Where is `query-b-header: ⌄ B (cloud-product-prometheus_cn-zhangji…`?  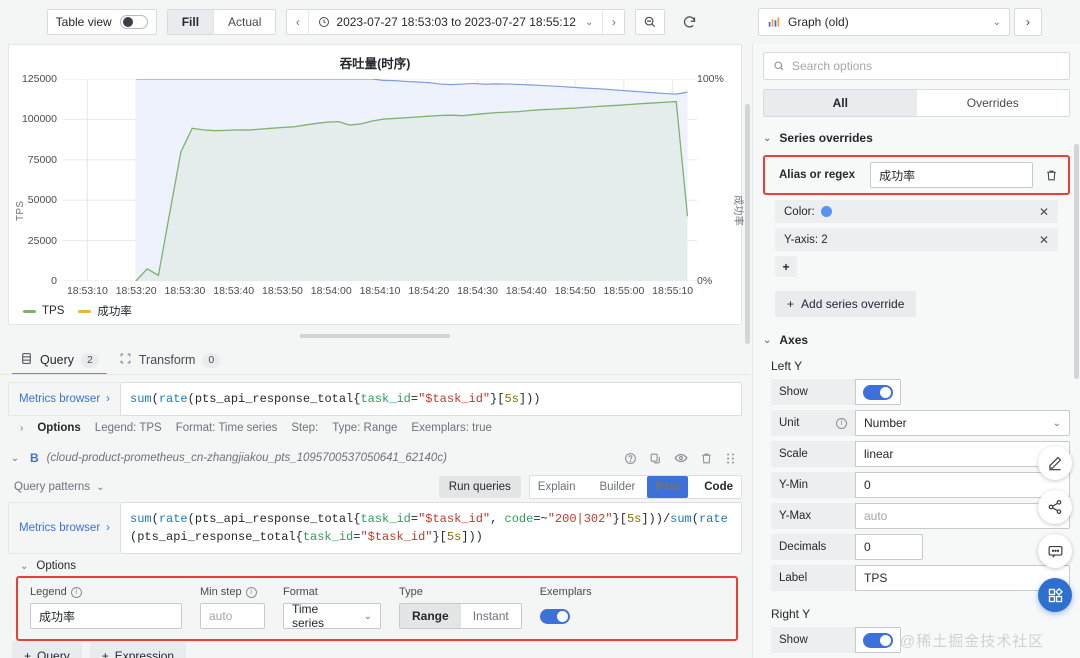 query-b-header: ⌄ B (cloud-product-prometheus_cn-zhangji… is located at coordinates (375, 458).